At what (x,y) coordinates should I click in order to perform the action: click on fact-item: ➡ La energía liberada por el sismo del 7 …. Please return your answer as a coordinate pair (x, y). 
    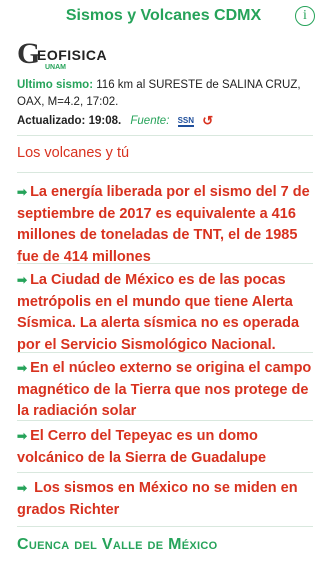
    Looking at the image, I should click on (167, 225).